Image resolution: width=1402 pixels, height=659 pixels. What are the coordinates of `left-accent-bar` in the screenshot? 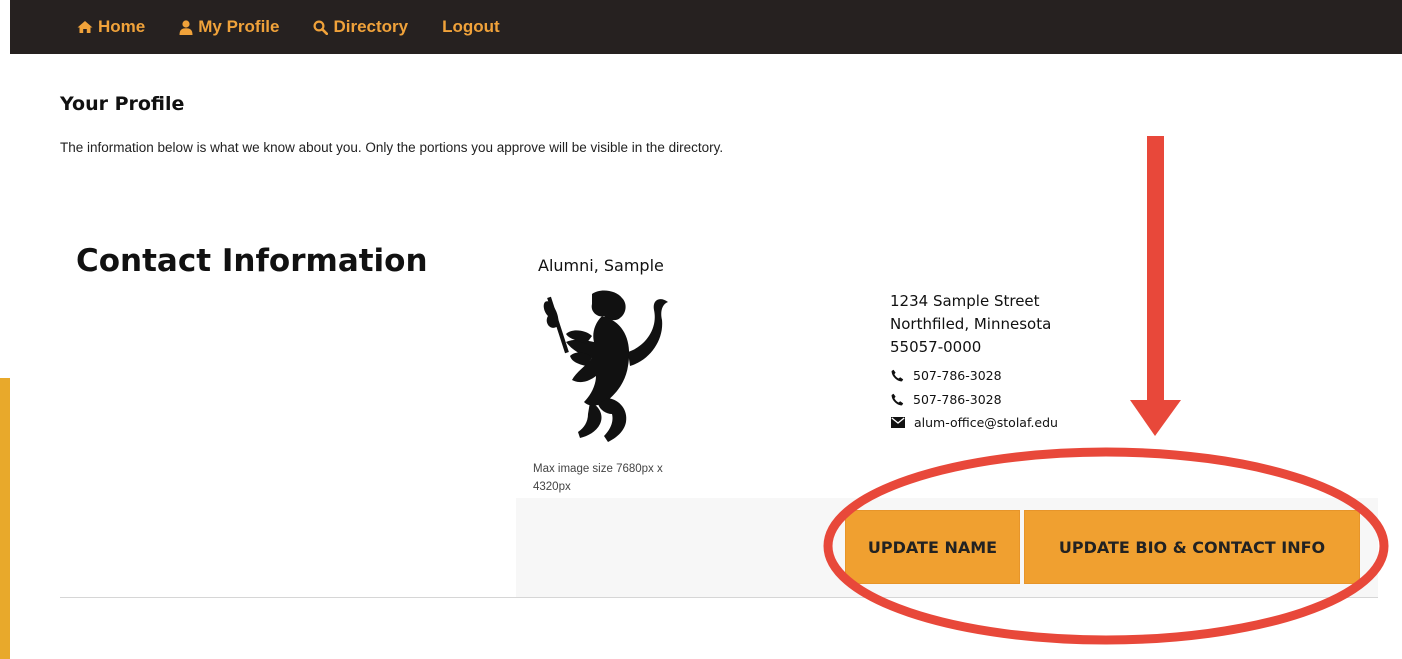 It's located at (5, 518).